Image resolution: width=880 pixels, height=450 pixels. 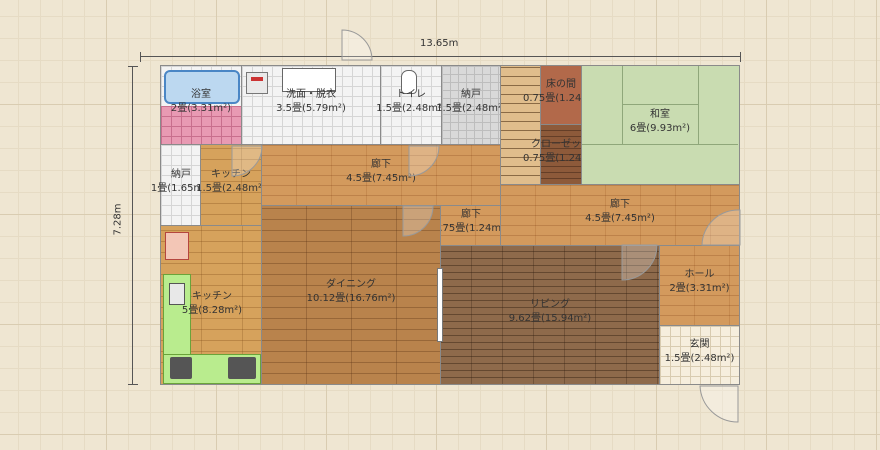 What do you see at coordinates (201, 101) in the screenshot?
I see `bath-label: 浴室 2畳(3.31m²)` at bounding box center [201, 101].